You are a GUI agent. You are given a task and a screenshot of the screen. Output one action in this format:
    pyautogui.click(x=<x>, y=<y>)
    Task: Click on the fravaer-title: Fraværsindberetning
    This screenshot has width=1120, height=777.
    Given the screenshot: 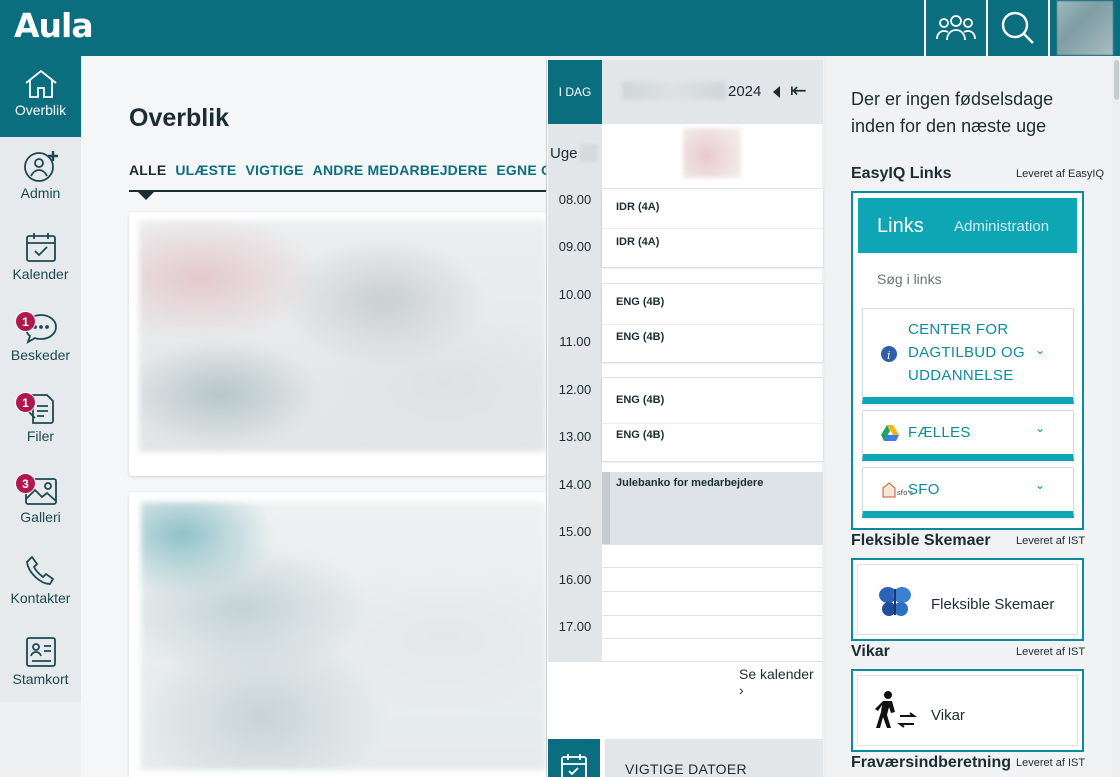 What is the action you would take?
    pyautogui.click(x=931, y=762)
    